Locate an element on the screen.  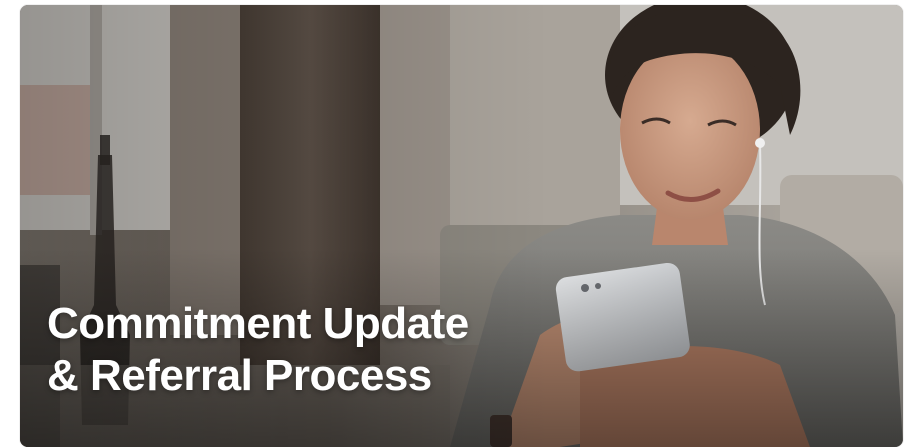
card-title-line-2: & Referral Process is located at coordinates (239, 375).